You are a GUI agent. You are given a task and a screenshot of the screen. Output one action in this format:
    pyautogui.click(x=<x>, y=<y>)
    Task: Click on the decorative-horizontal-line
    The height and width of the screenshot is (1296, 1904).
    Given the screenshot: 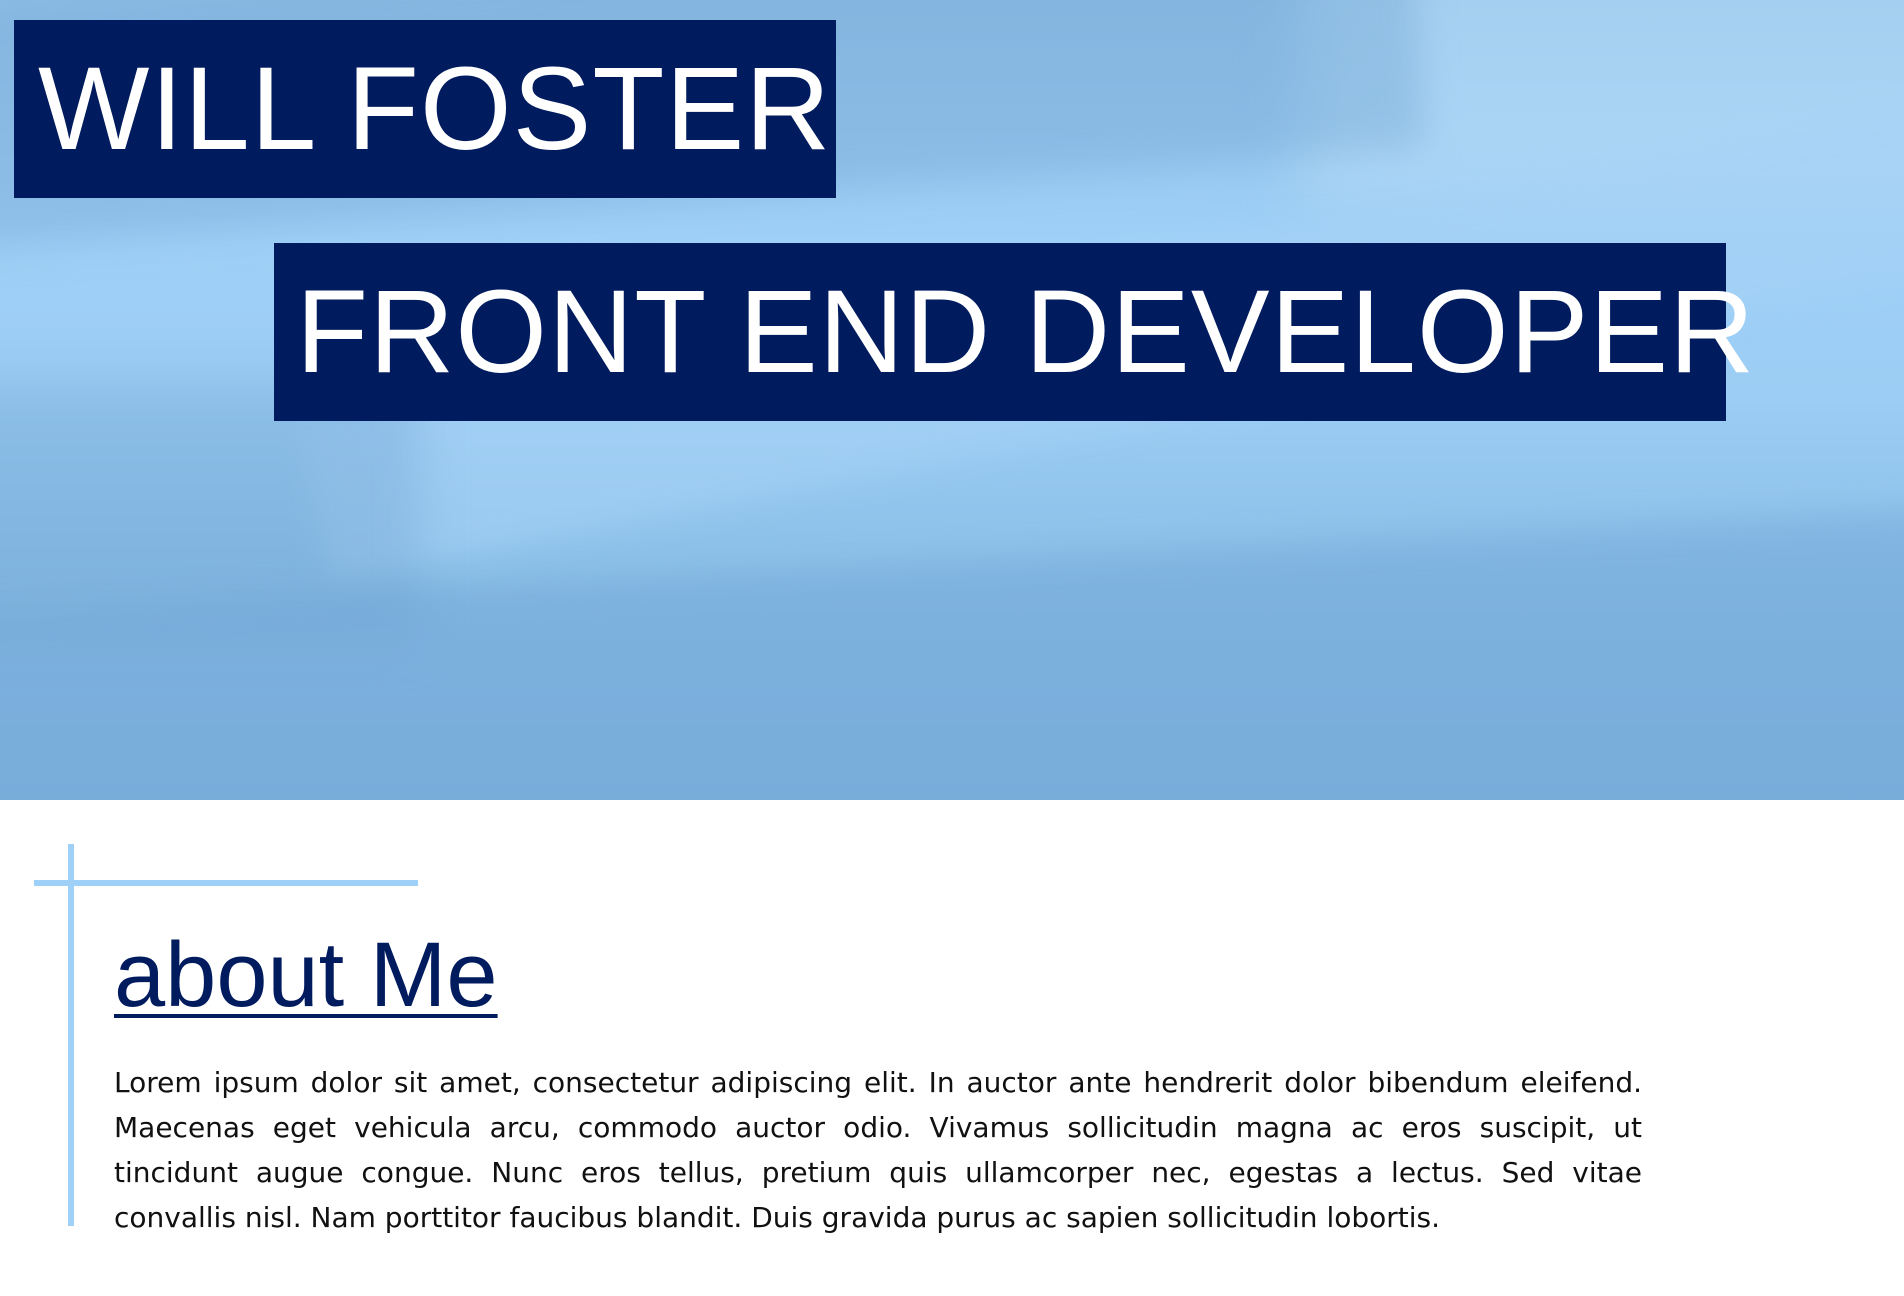 What is the action you would take?
    pyautogui.click(x=226, y=883)
    